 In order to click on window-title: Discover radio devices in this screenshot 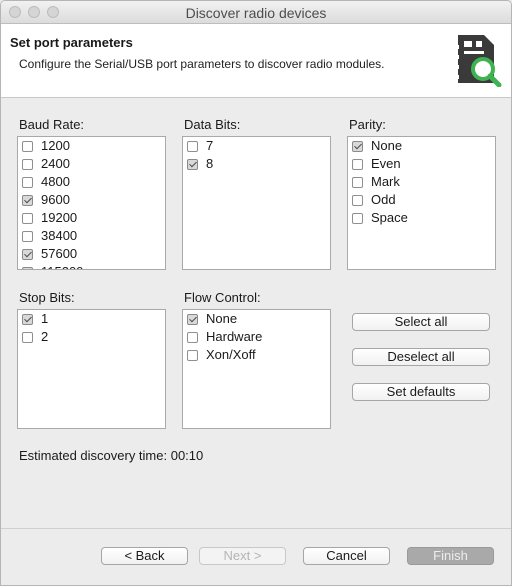, I will do `click(256, 13)`.